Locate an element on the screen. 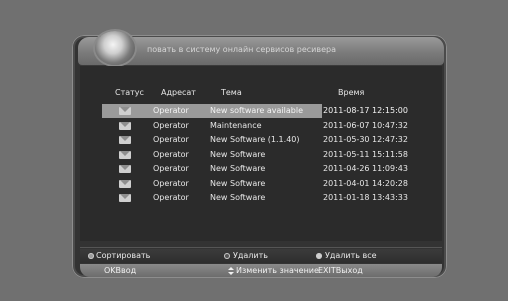  message-row: Operator Maintenance 2011-06-07 10:47:32 is located at coordinates (255, 126).